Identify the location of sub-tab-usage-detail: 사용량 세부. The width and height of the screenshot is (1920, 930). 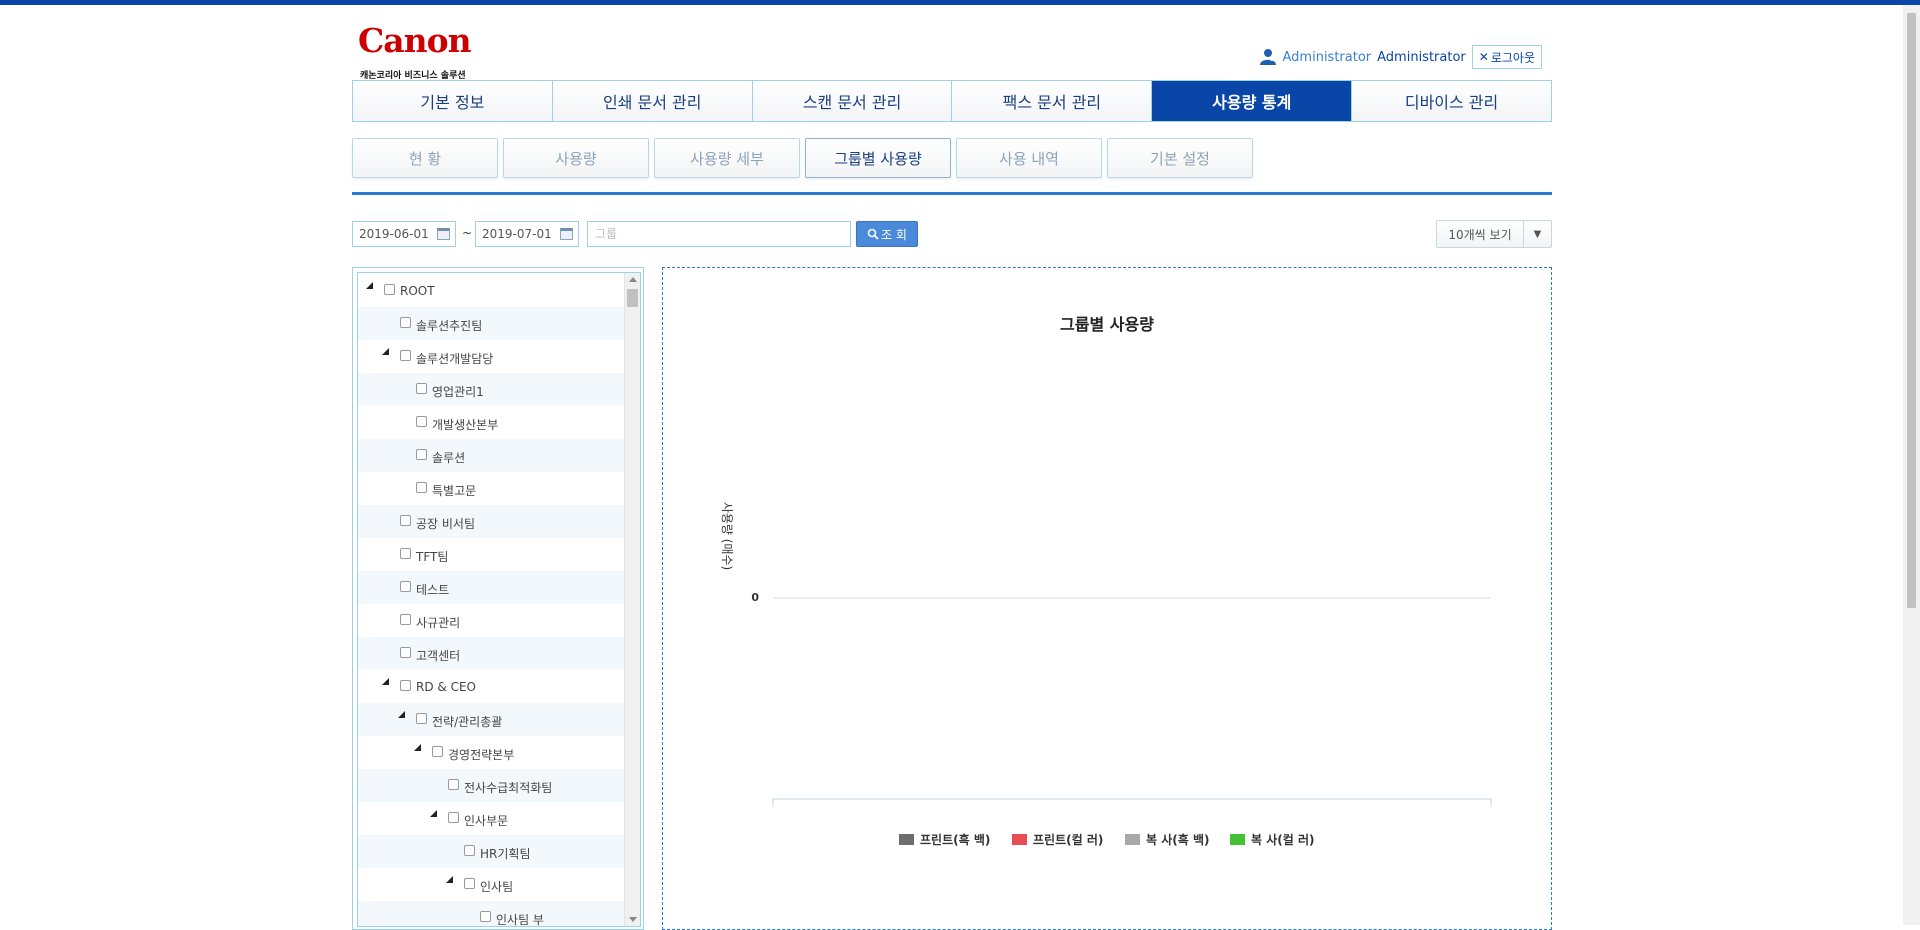
(727, 158).